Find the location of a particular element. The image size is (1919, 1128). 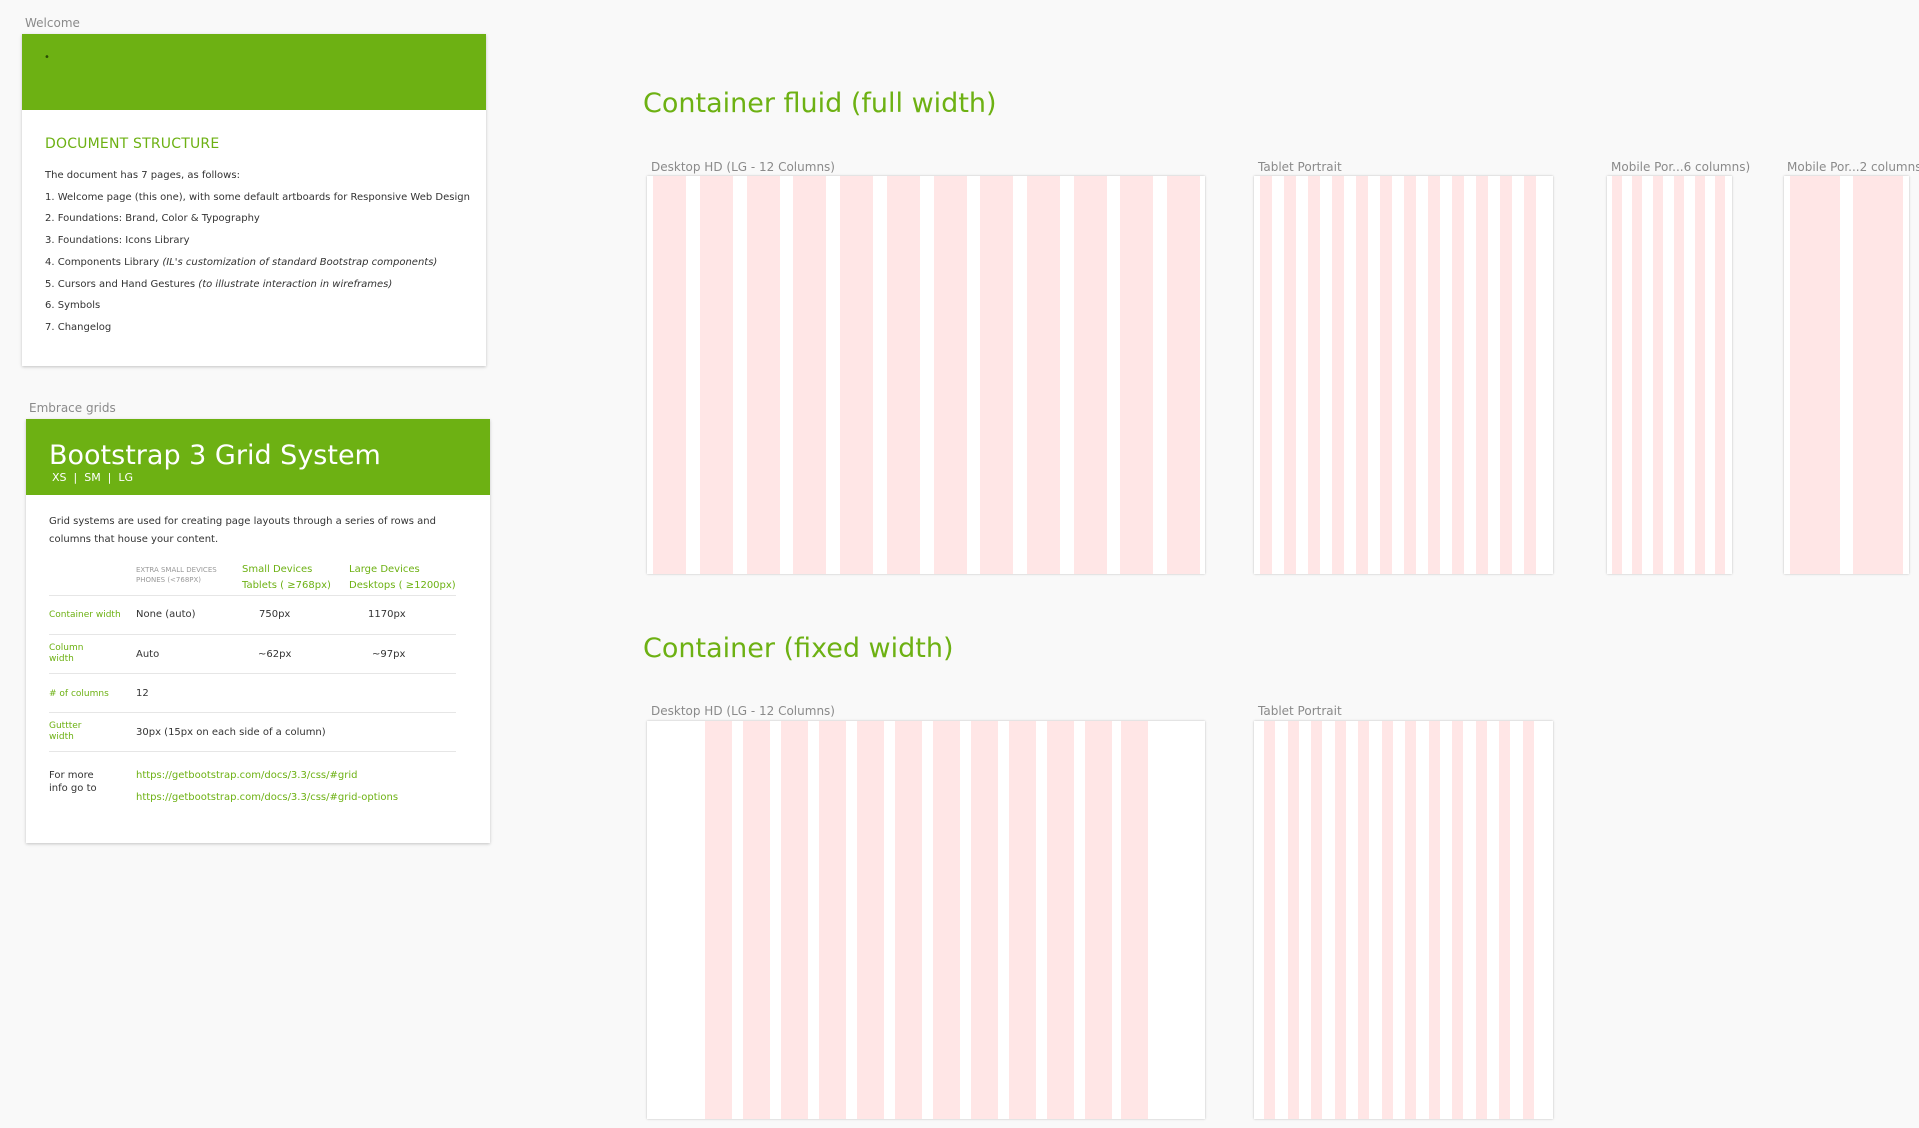

cell-column-width-xs: Auto is located at coordinates (148, 654).